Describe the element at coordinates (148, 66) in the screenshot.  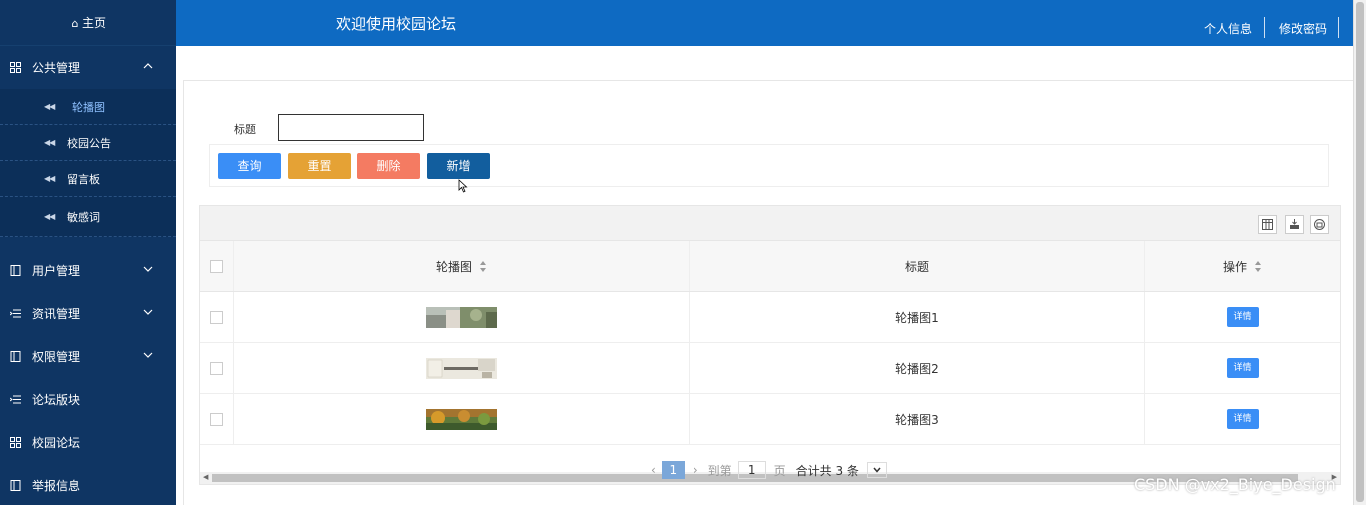
I see `chevron-up-icon` at that location.